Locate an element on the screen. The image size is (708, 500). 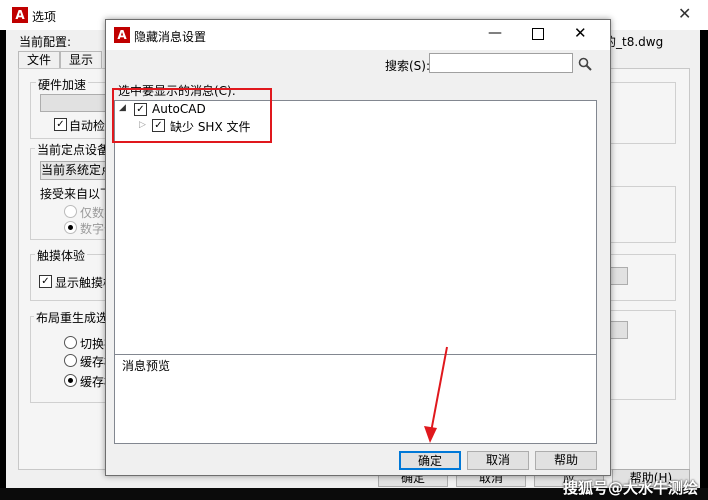
options-title: 选项 is located at coordinates (44, 17).